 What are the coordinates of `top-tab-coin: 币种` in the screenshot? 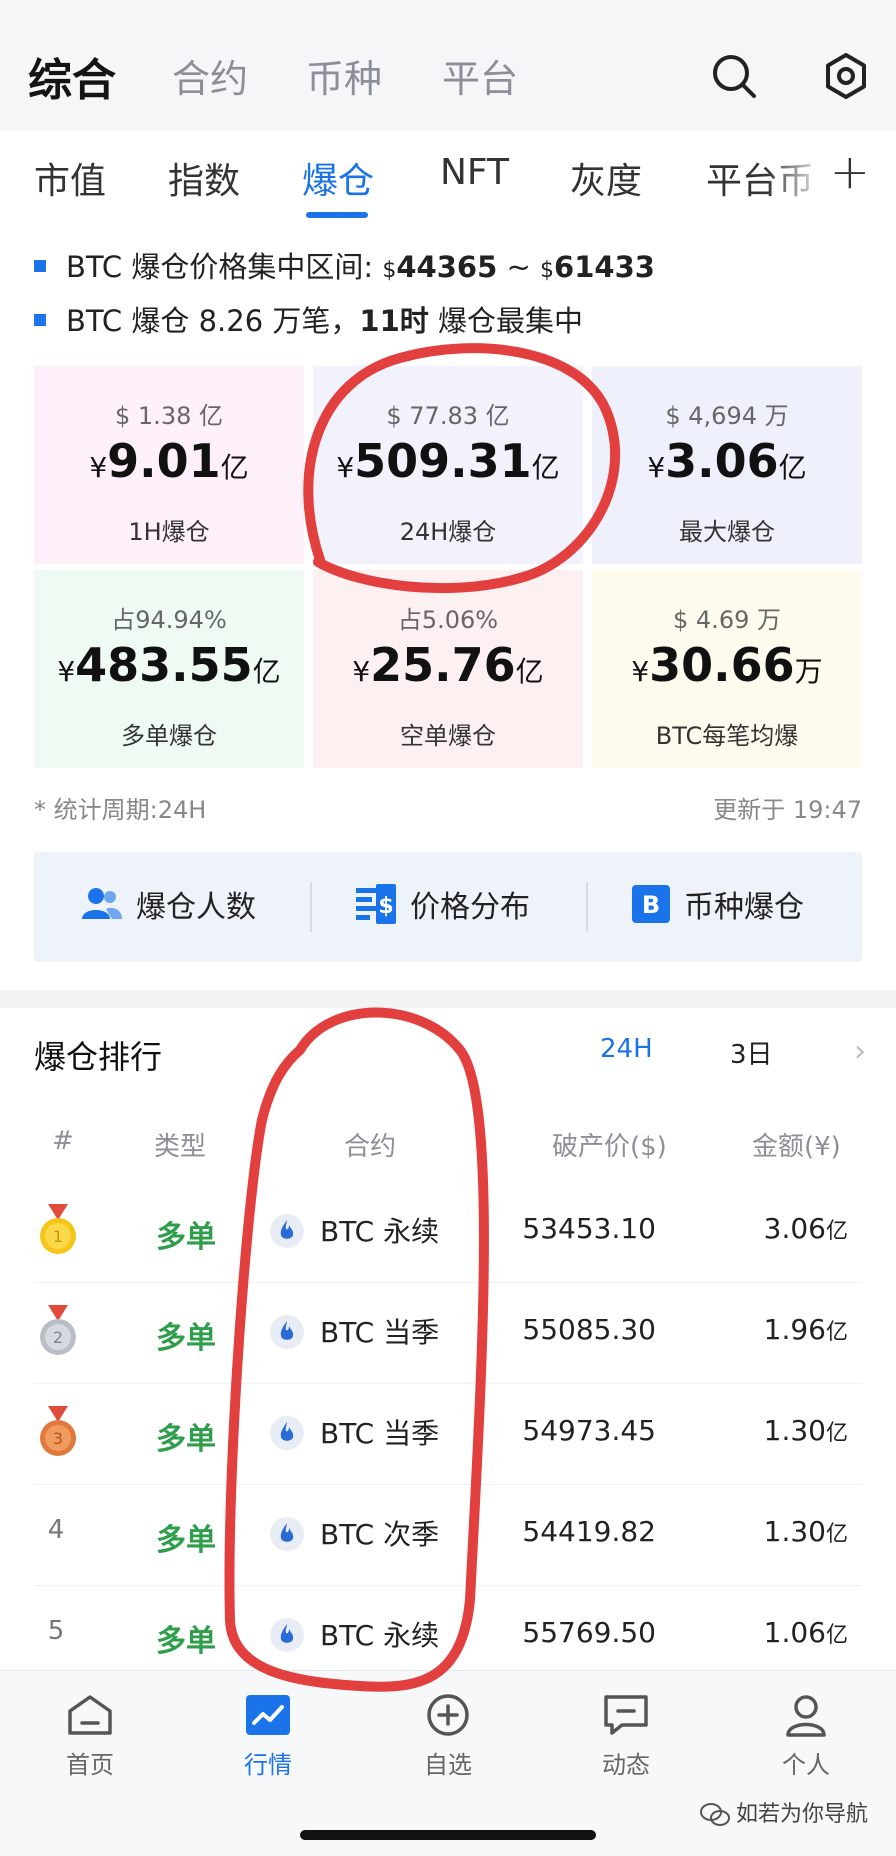 It's located at (344, 75).